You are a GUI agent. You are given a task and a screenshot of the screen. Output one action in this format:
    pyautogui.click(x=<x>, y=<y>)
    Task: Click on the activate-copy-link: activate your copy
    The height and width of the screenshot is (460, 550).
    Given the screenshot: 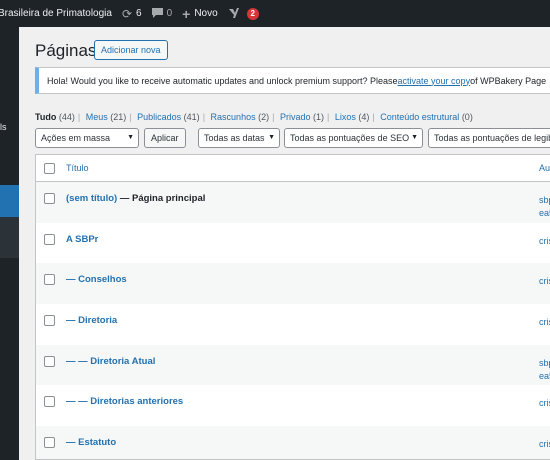 What is the action you would take?
    pyautogui.click(x=434, y=81)
    